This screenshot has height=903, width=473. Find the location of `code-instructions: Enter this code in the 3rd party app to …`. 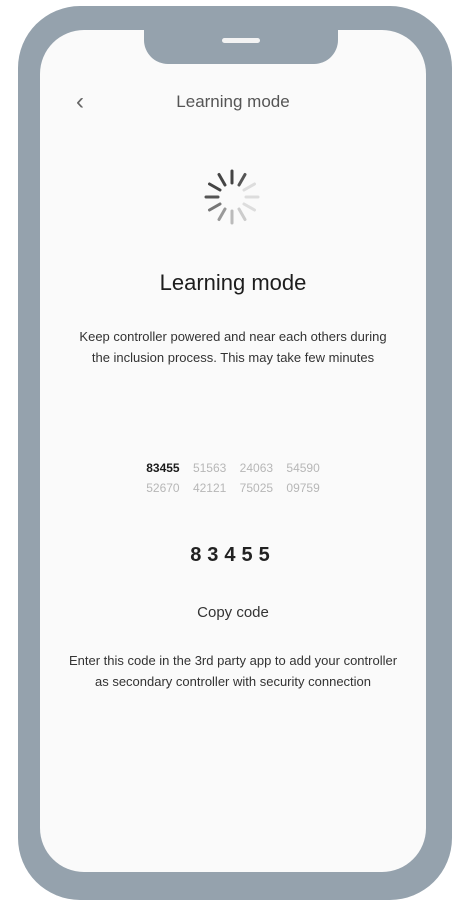

code-instructions: Enter this code in the 3rd party app to … is located at coordinates (233, 671).